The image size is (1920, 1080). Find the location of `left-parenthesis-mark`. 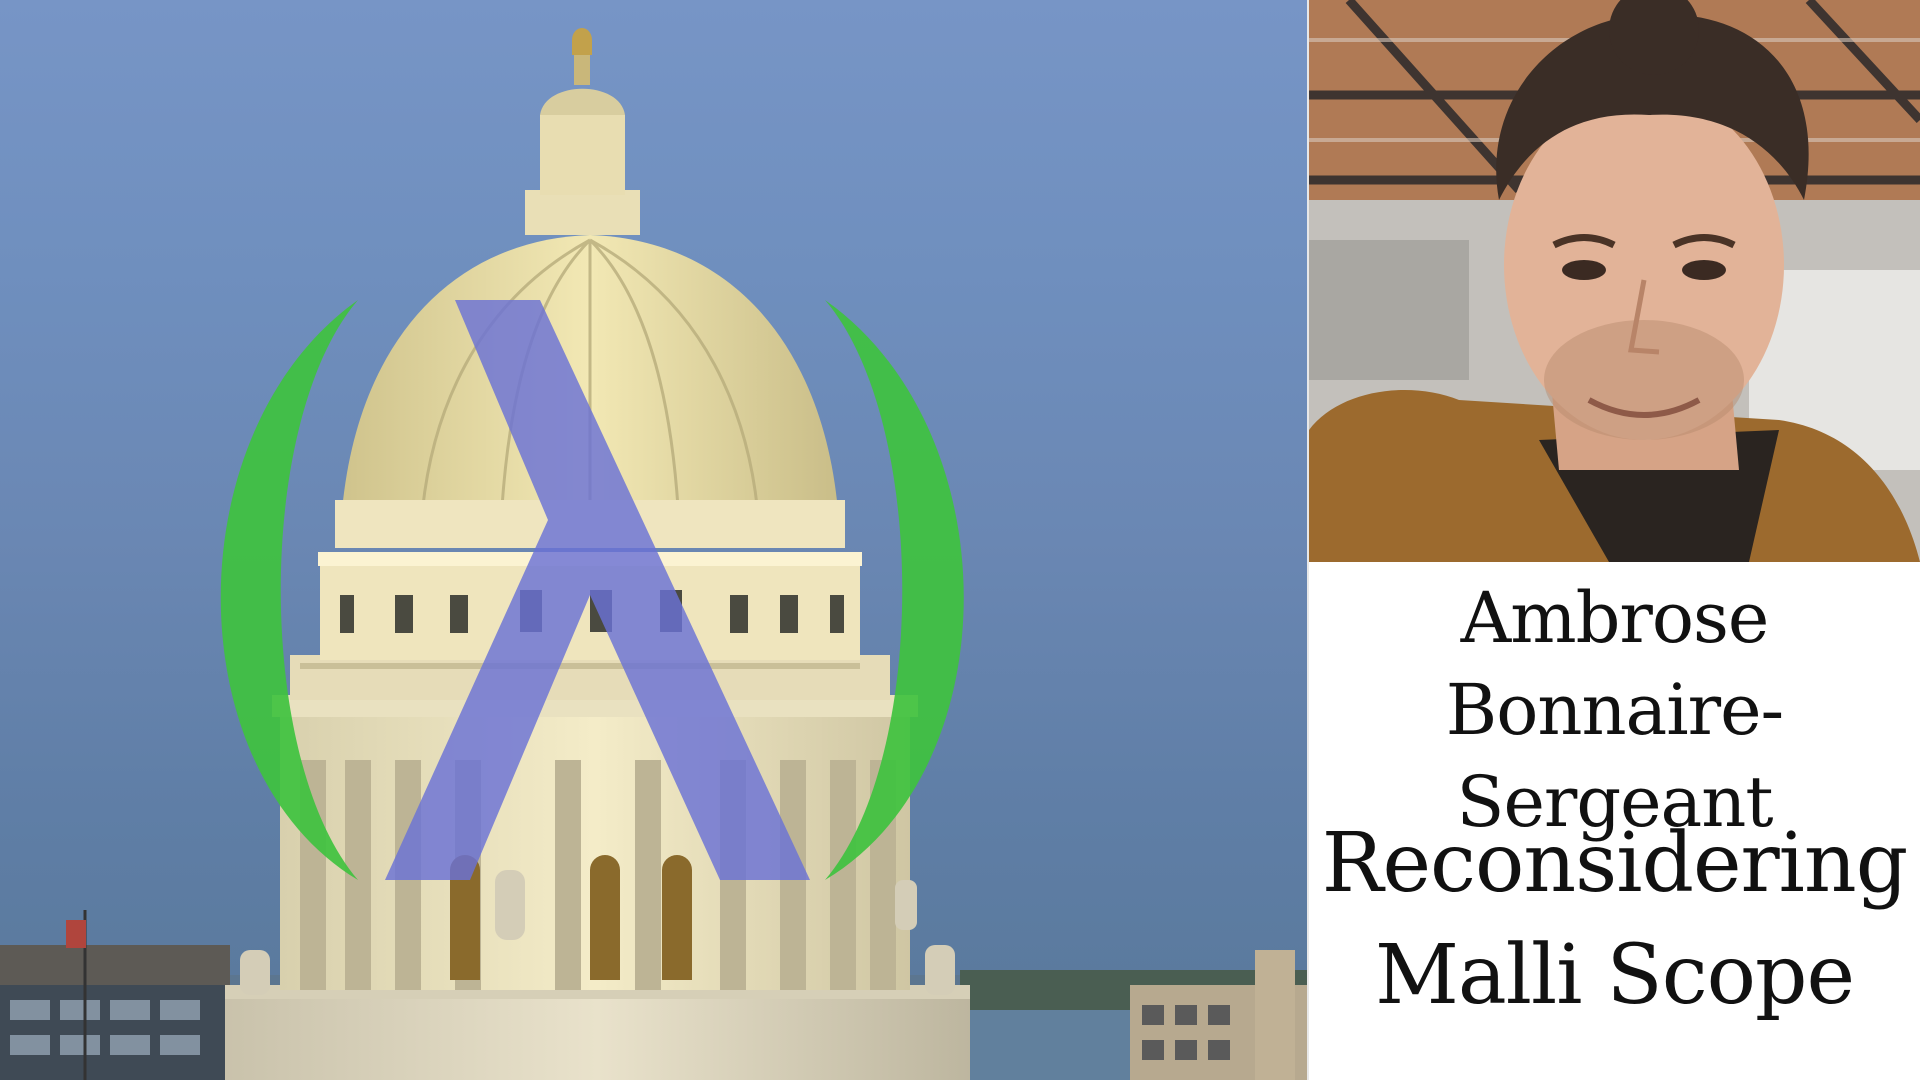

left-parenthesis-mark is located at coordinates (289, 590).